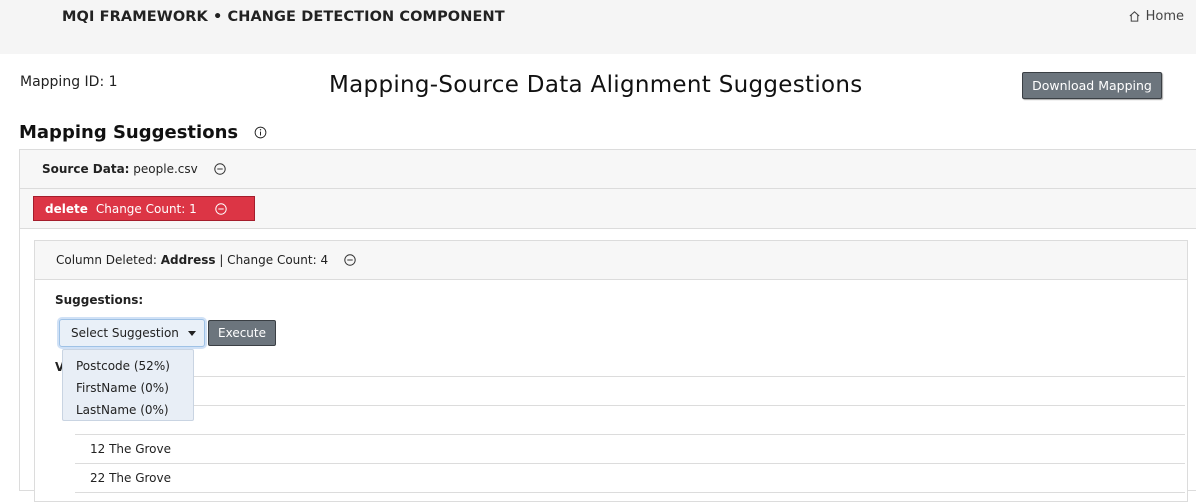 The width and height of the screenshot is (1196, 502). I want to click on source-data-header: Source Data: people.csv, so click(608, 169).